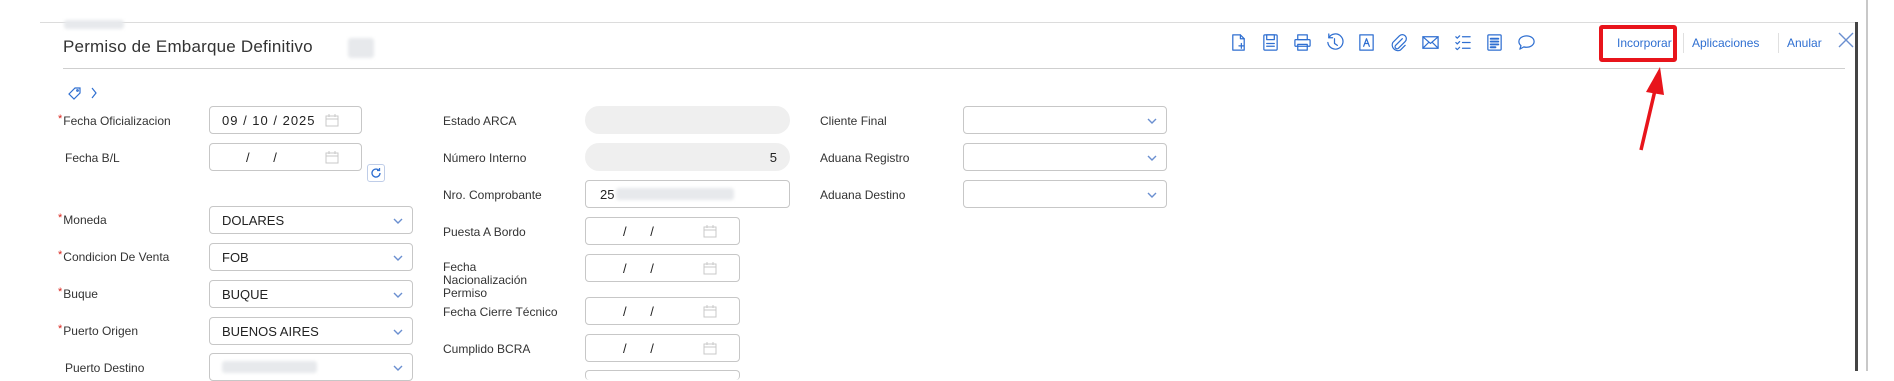 This screenshot has width=1894, height=381. I want to click on puerto-destino-label: Puerto Destino, so click(105, 368).